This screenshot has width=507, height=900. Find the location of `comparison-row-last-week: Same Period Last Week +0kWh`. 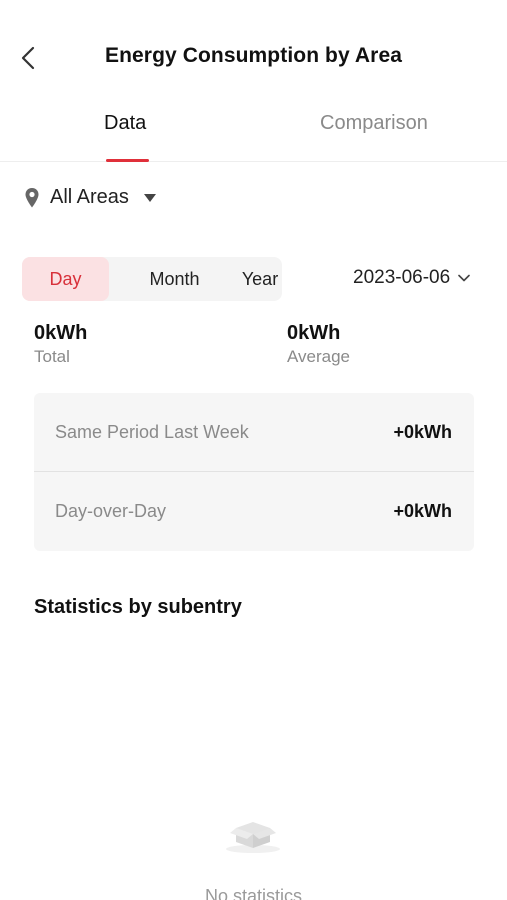

comparison-row-last-week: Same Period Last Week +0kWh is located at coordinates (254, 432).